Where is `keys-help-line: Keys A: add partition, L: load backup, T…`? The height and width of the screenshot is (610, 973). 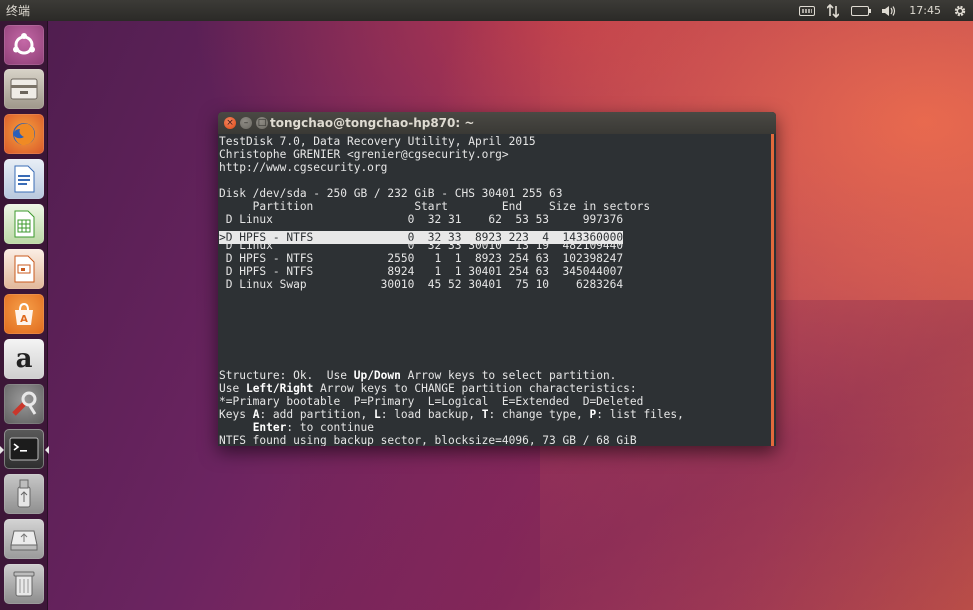 keys-help-line: Keys A: add partition, L: load backup, T… is located at coordinates (451, 414).